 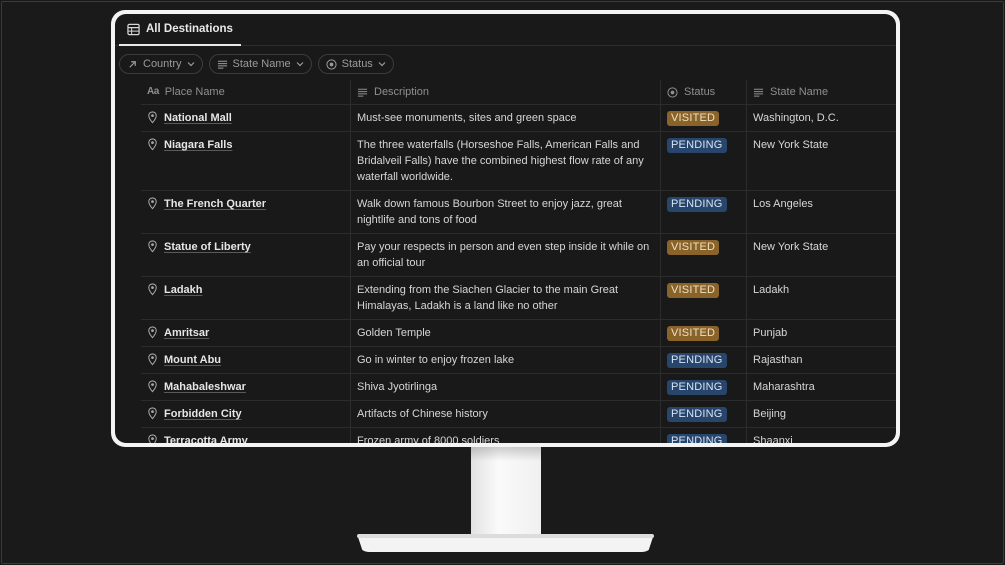 What do you see at coordinates (246, 118) in the screenshot?
I see `cell-place-name: National Mall` at bounding box center [246, 118].